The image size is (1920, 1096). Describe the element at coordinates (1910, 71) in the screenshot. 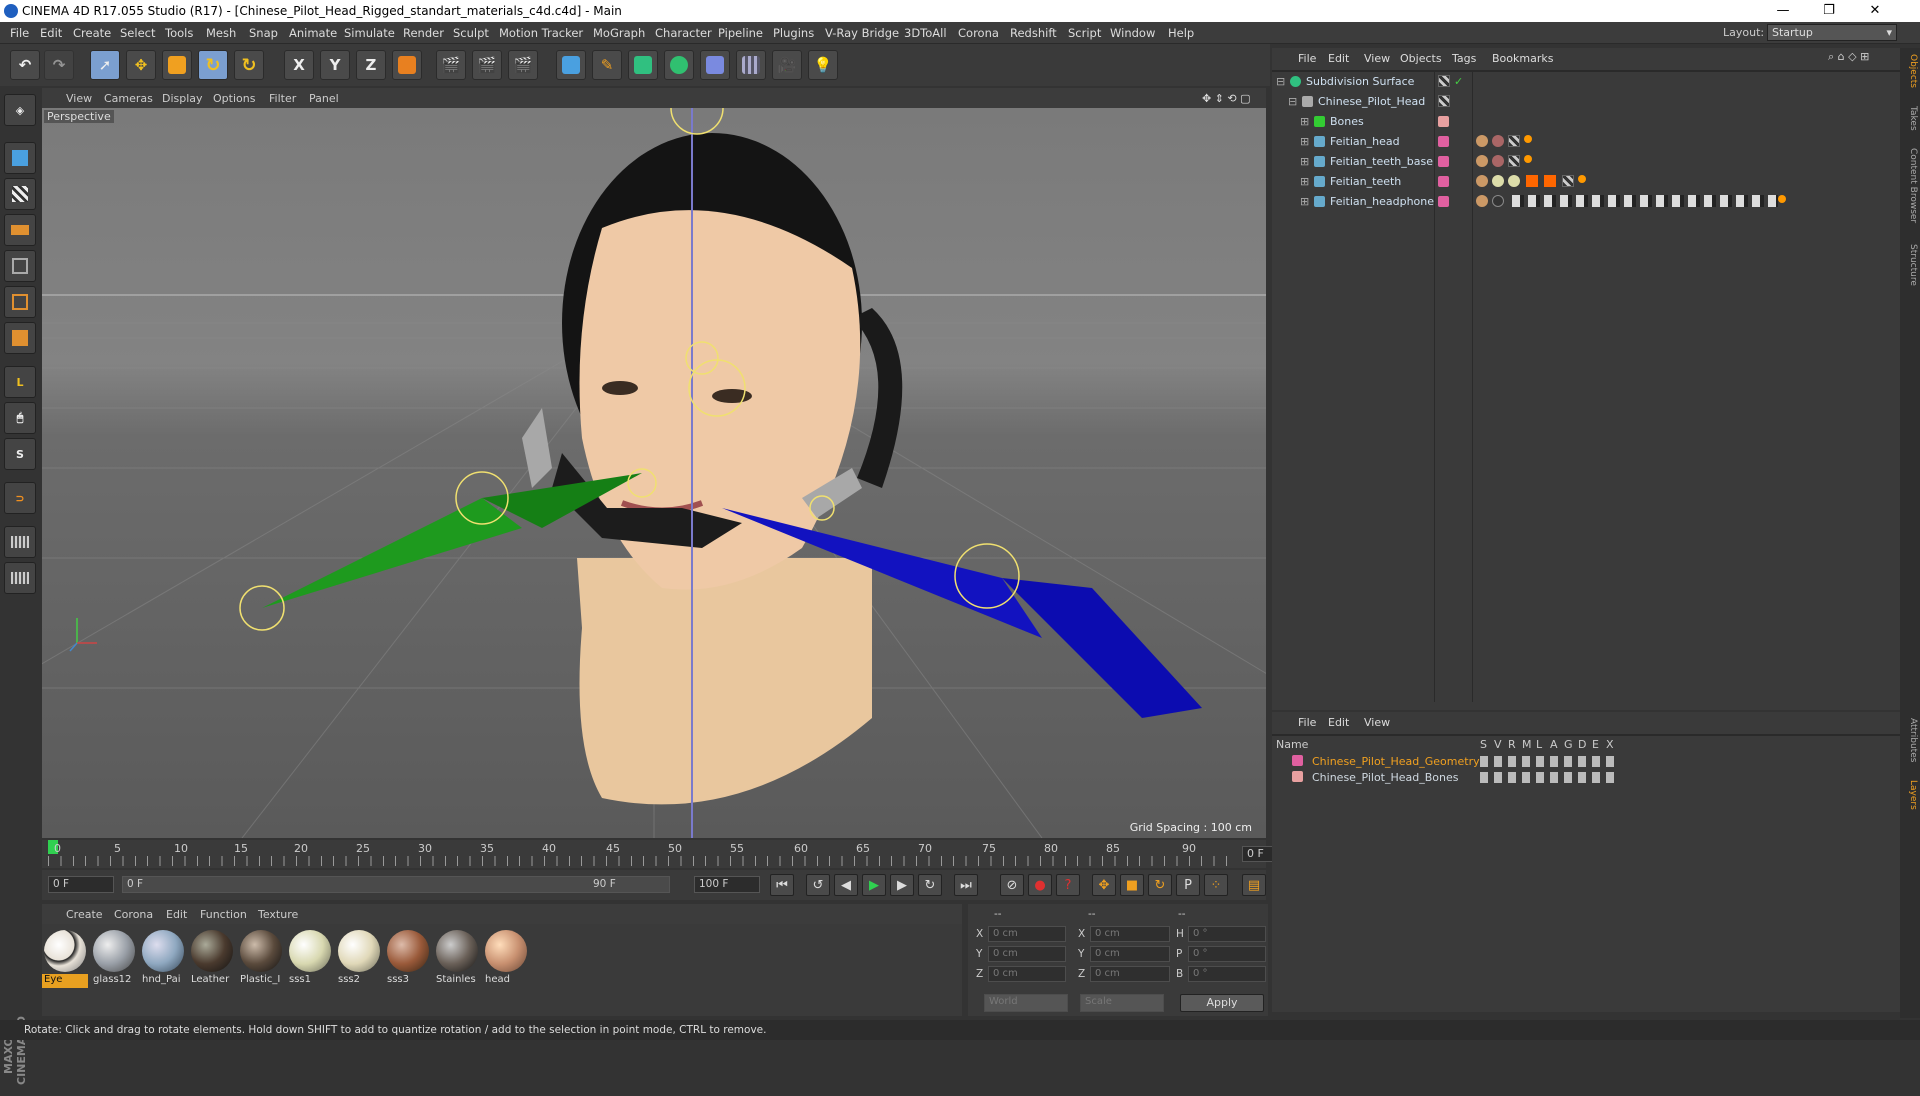

I see `tab-objects: Objects` at that location.